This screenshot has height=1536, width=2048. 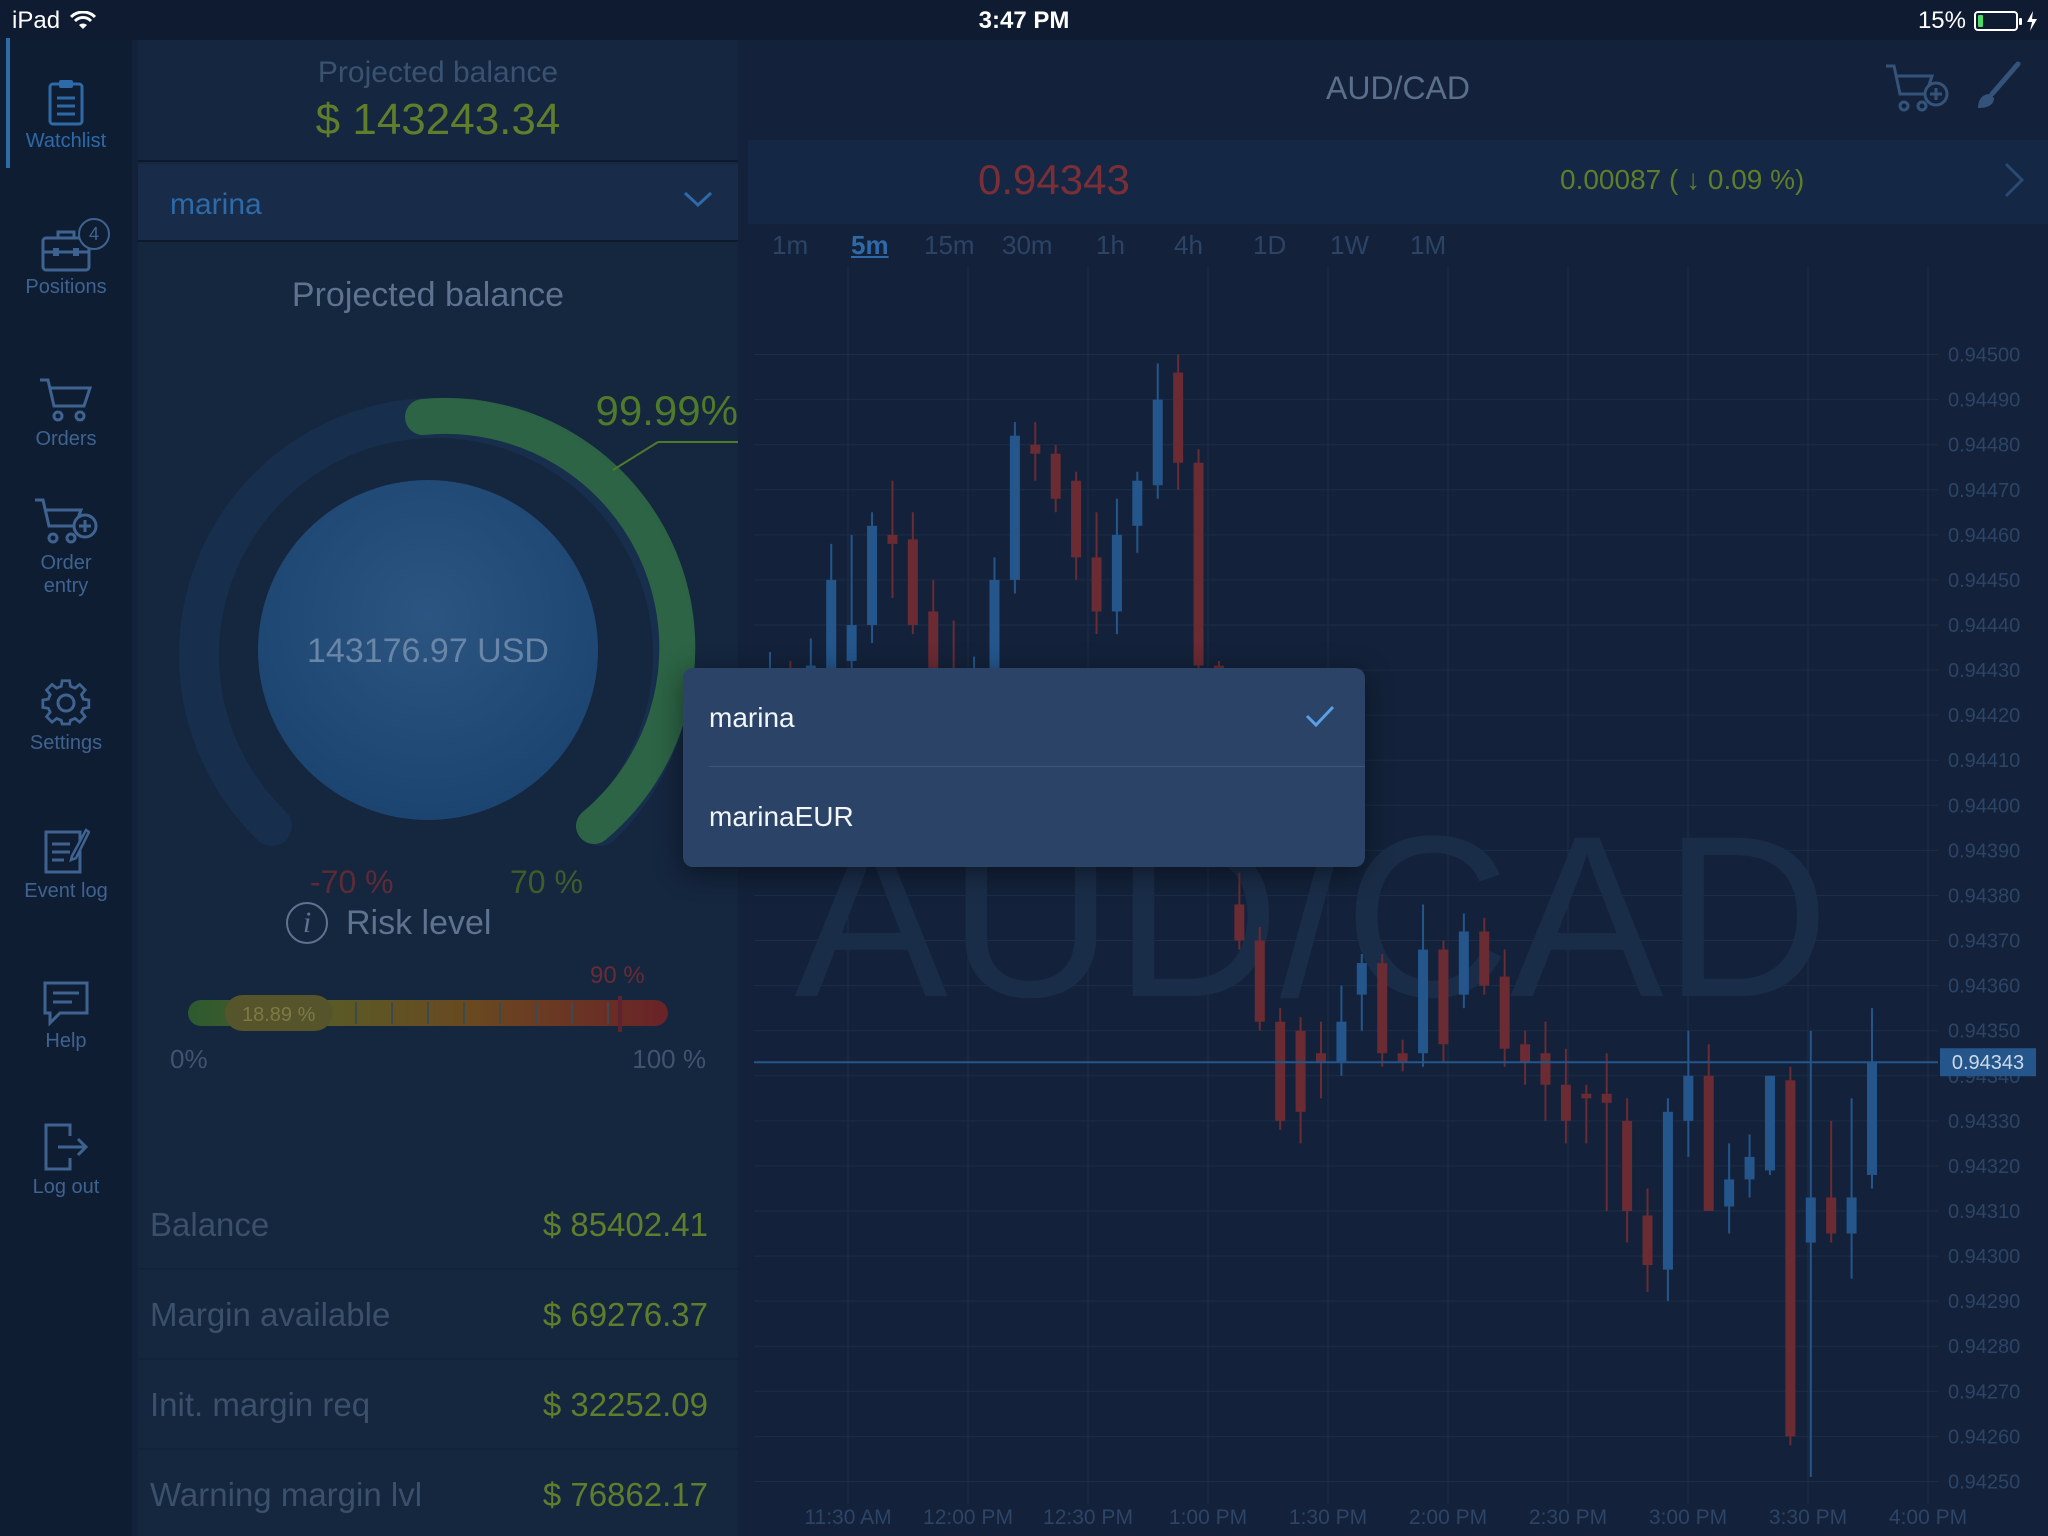 I want to click on price-tick-label: 0.94400, so click(x=1984, y=806).